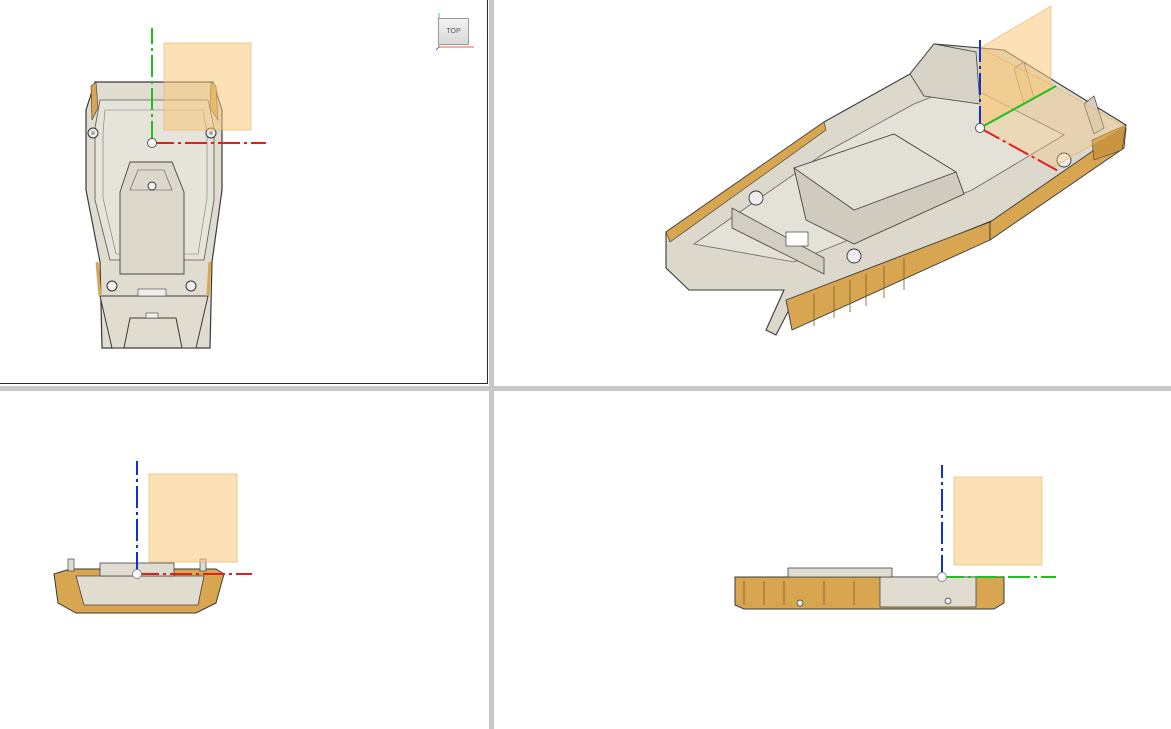  I want to click on viewcube-face-label: TOP, so click(453, 31).